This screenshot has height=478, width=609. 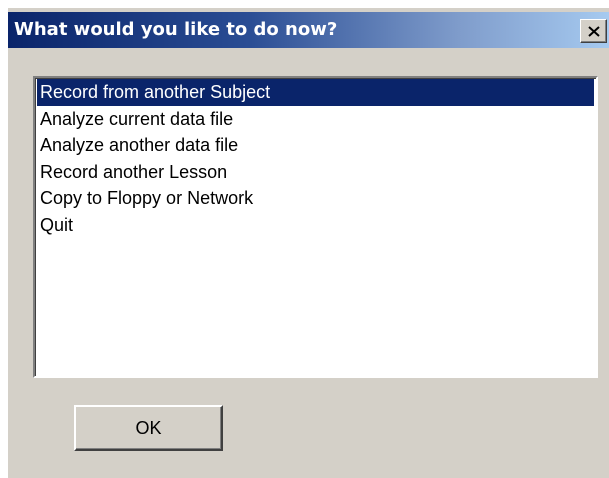 What do you see at coordinates (315, 119) in the screenshot?
I see `list-item: Analyze current data file` at bounding box center [315, 119].